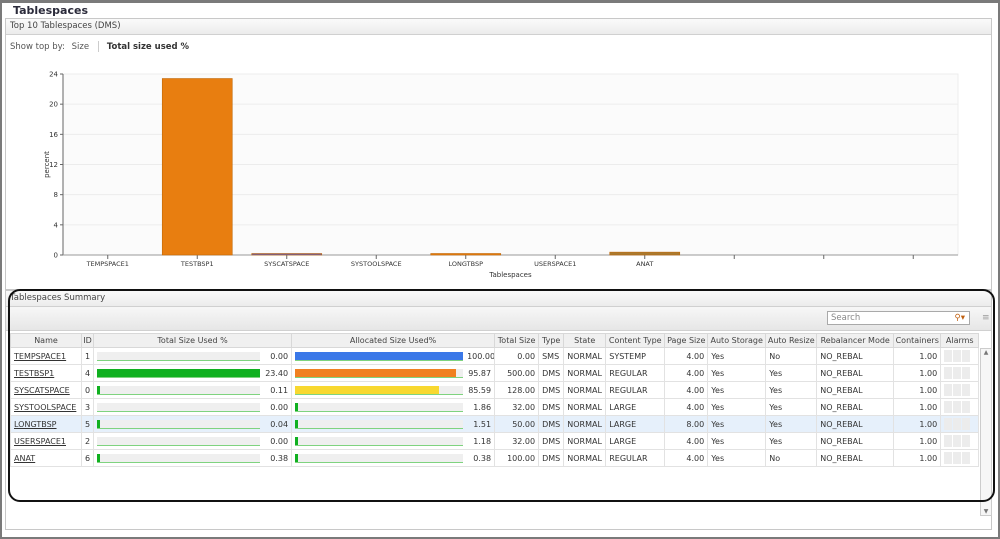  What do you see at coordinates (517, 390) in the screenshot?
I see `total-size-cell: 128.00` at bounding box center [517, 390].